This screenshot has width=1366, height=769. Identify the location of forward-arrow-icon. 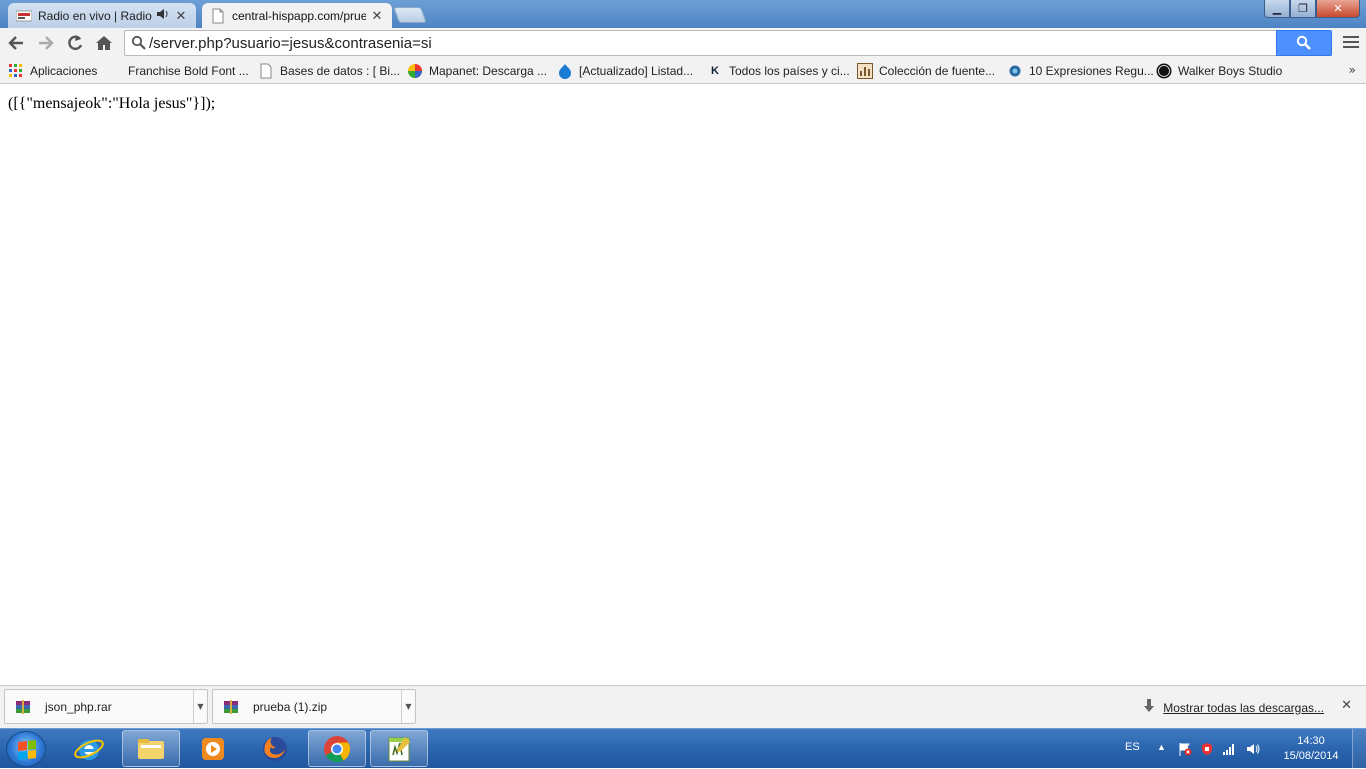
(46, 43).